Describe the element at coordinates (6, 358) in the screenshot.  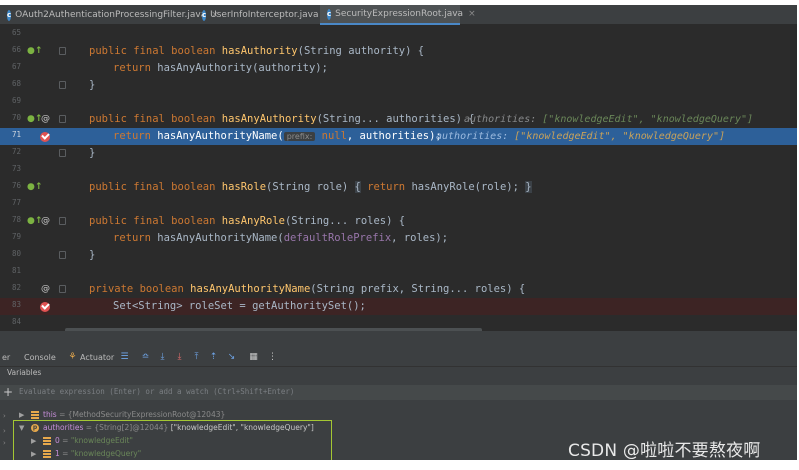
I see `tab-debugger: er` at that location.